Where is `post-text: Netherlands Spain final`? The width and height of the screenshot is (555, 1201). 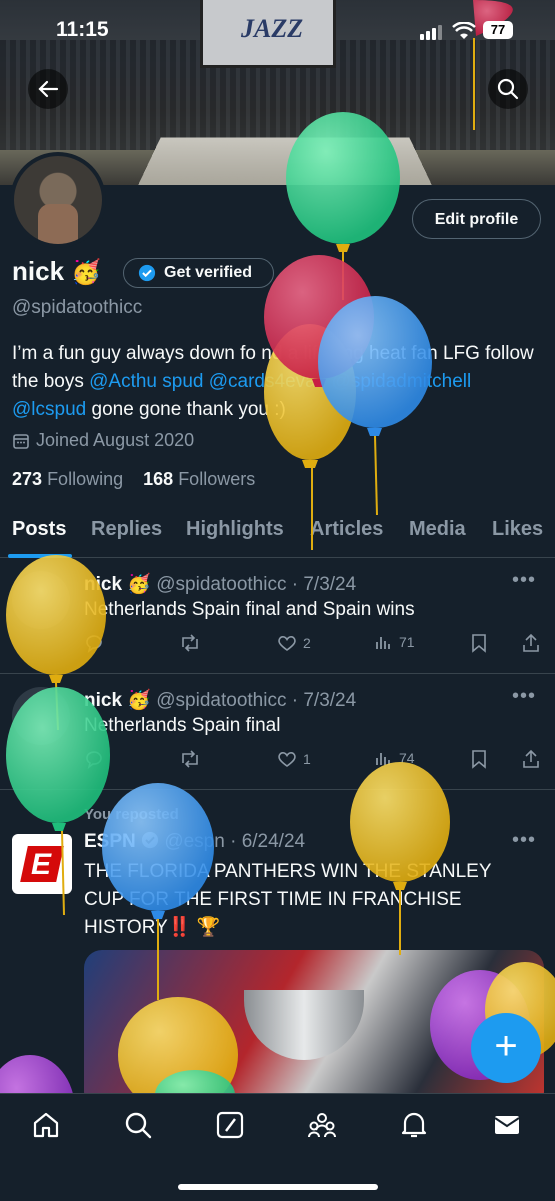 post-text: Netherlands Spain final is located at coordinates (182, 725).